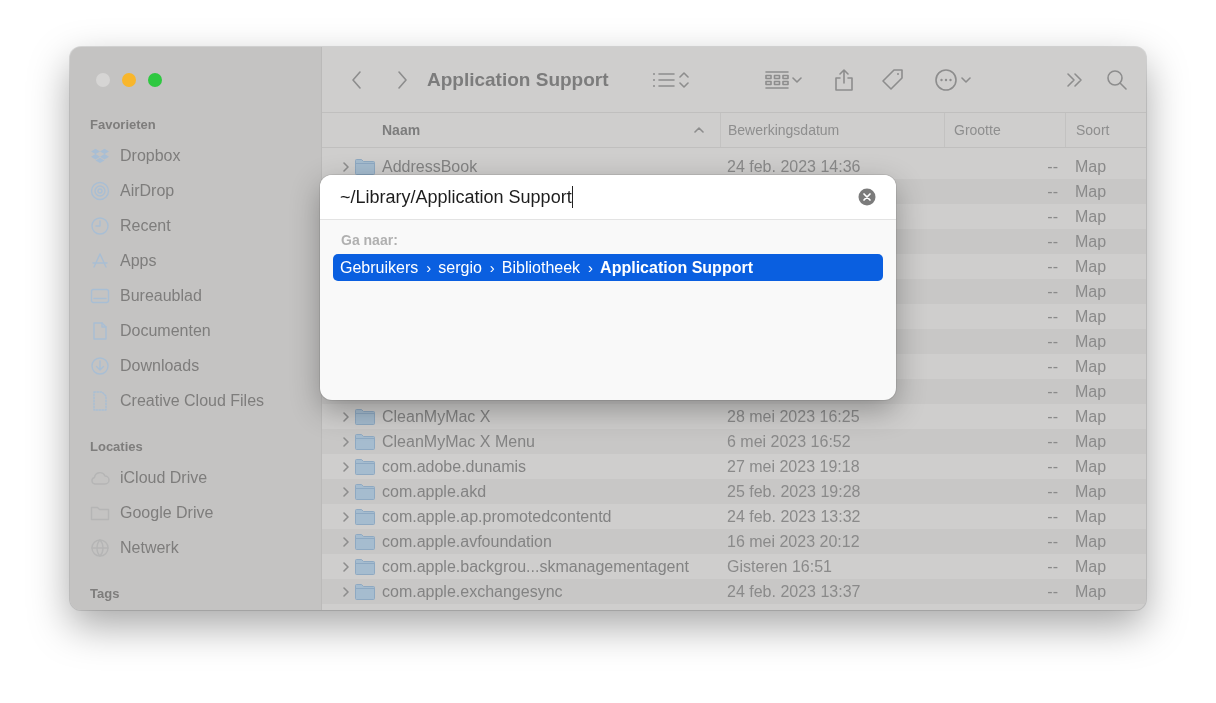 This screenshot has height=703, width=1216. Describe the element at coordinates (454, 466) in the screenshot. I see `file-name: com.adobe.dunamis` at that location.